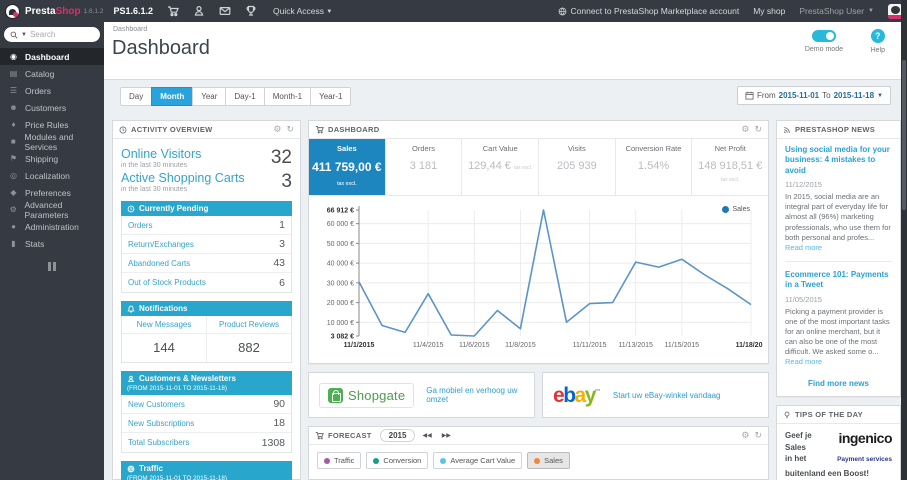 This screenshot has width=907, height=480. What do you see at coordinates (501, 167) in the screenshot?
I see `kpi-tab-cart-value: Cart Value 129,44 € tax excl.` at bounding box center [501, 167].